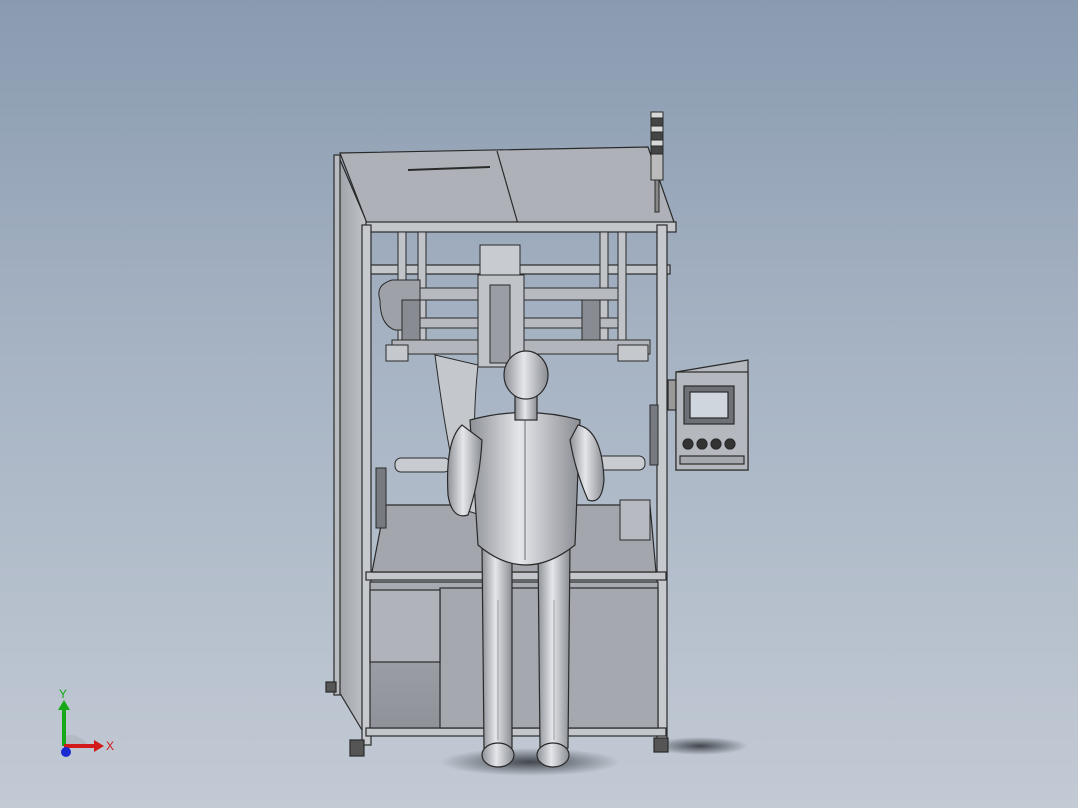 This screenshot has width=1078, height=808. Describe the element at coordinates (66, 752) in the screenshot. I see `z-axis-dot` at that location.